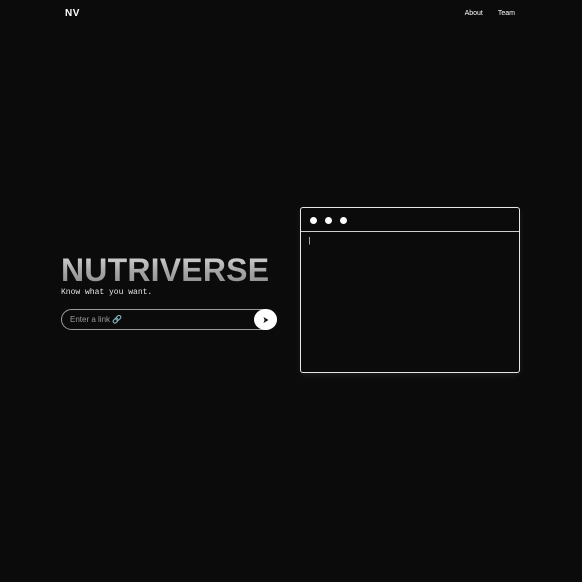 The height and width of the screenshot is (582, 582). Describe the element at coordinates (157, 319) in the screenshot. I see `link-input` at that location.